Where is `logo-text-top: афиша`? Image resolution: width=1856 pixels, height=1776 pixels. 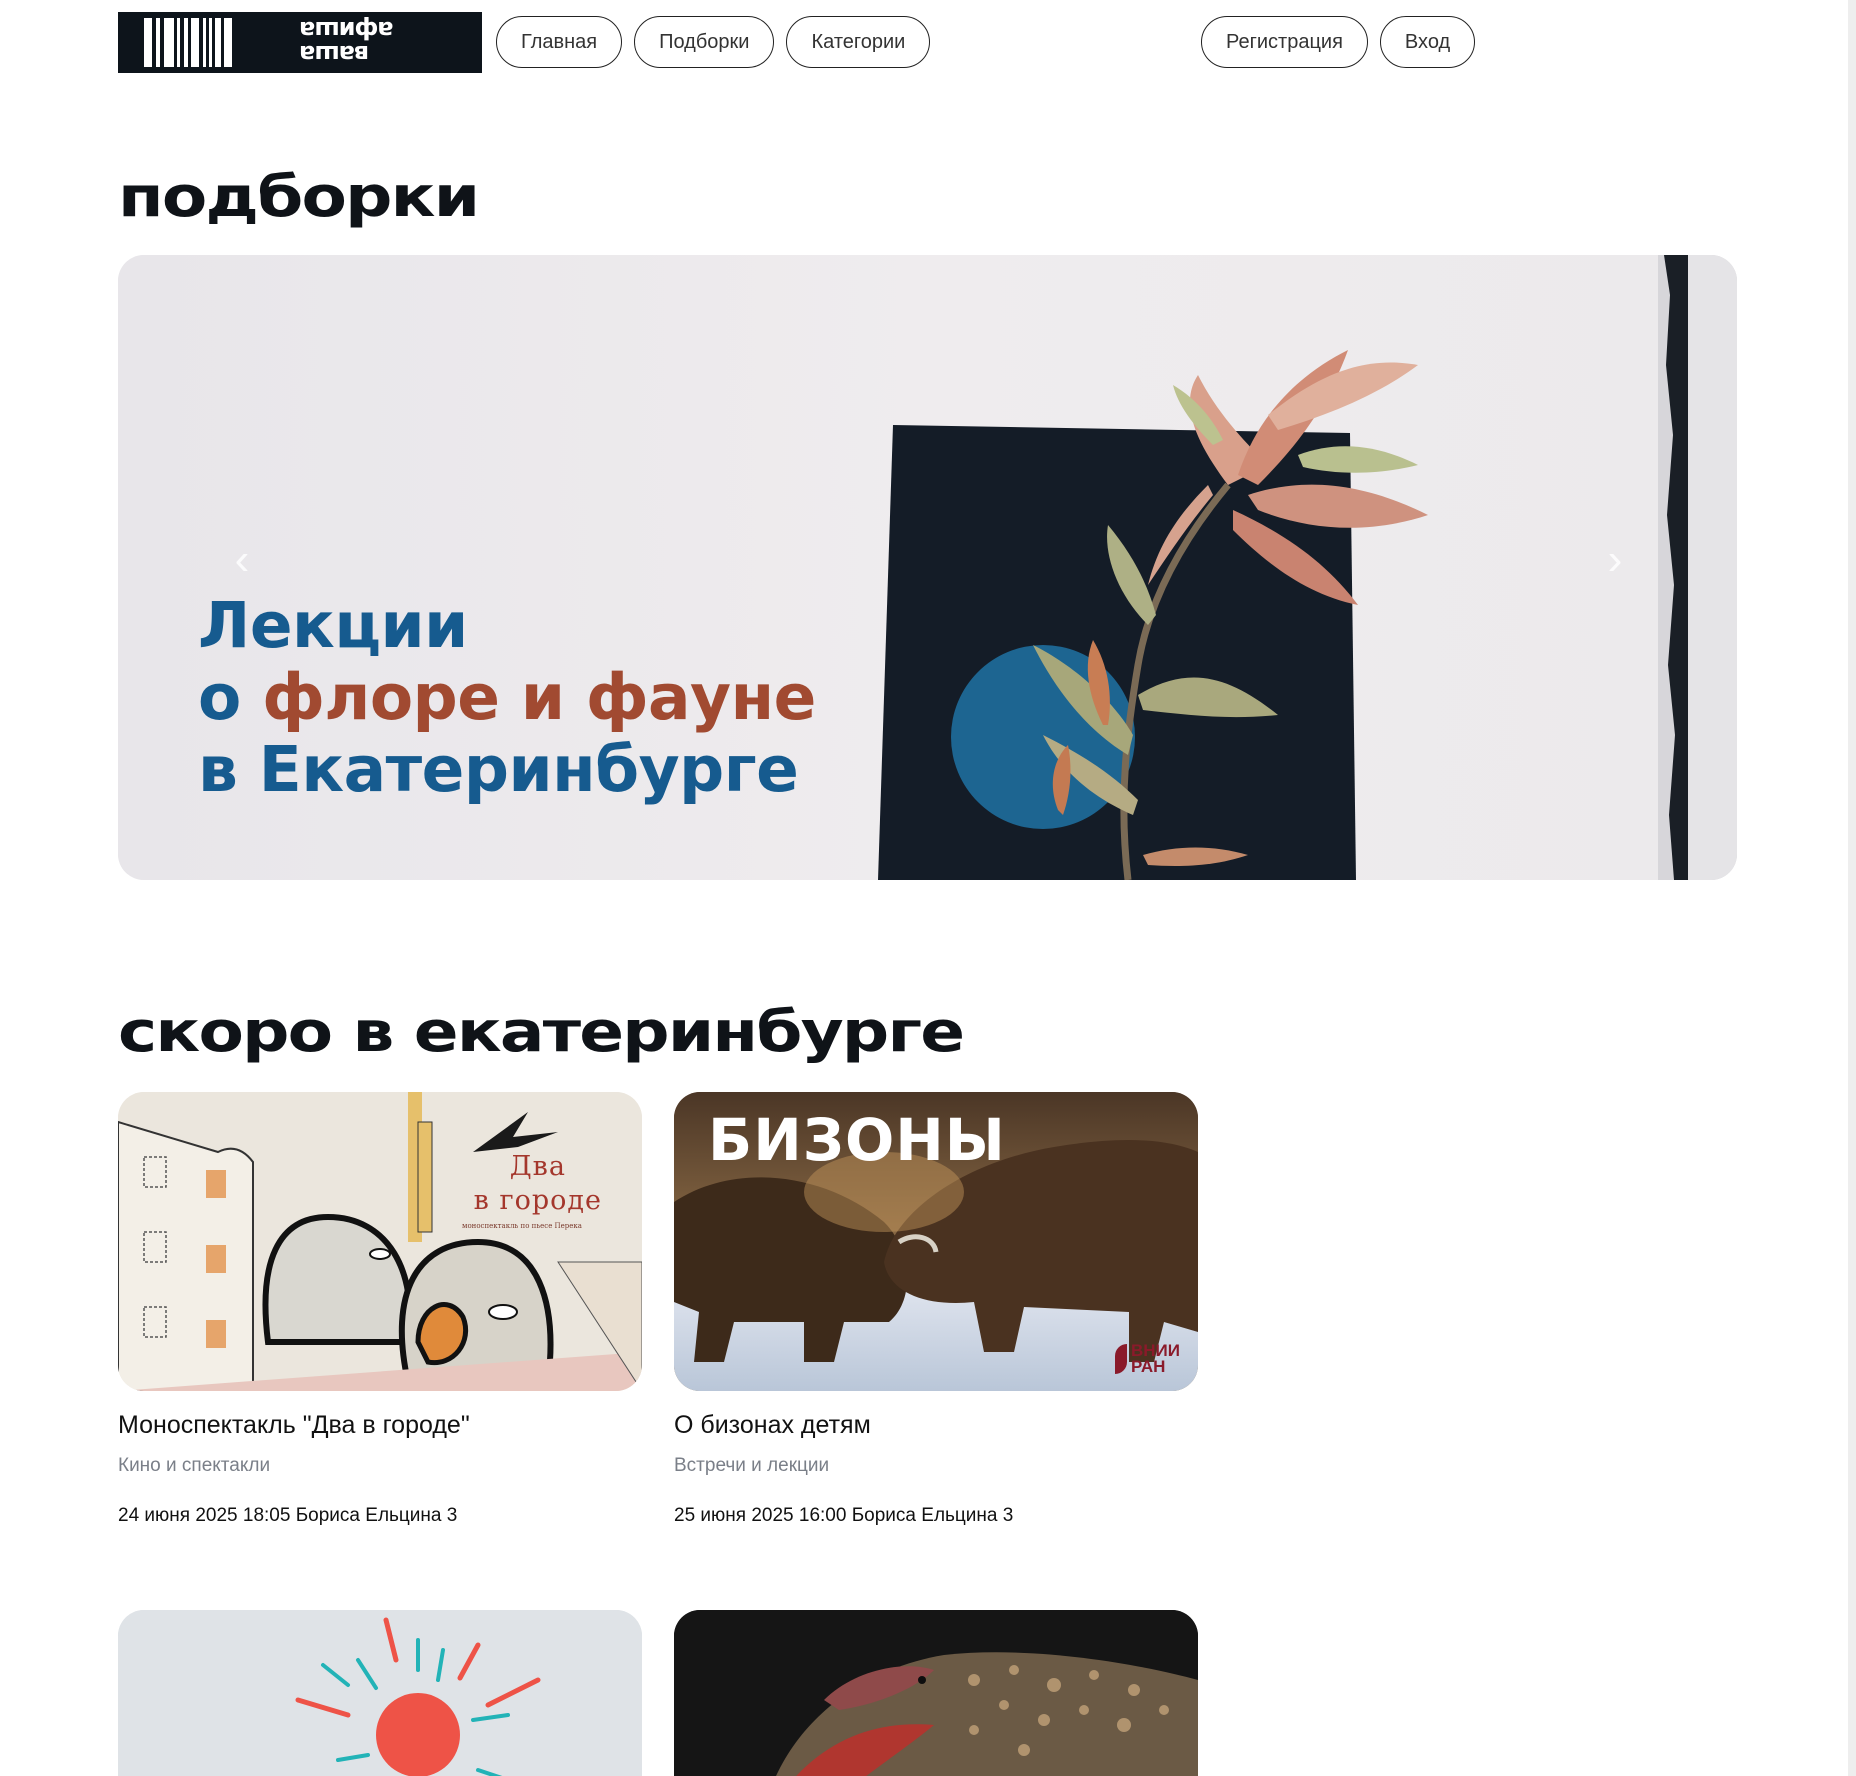
logo-text-top: афиша is located at coordinates (347, 30).